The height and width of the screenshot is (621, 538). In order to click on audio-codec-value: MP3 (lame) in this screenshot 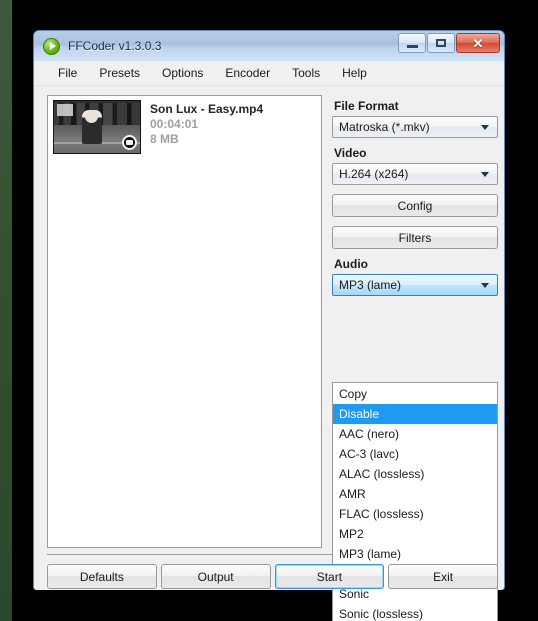, I will do `click(370, 285)`.